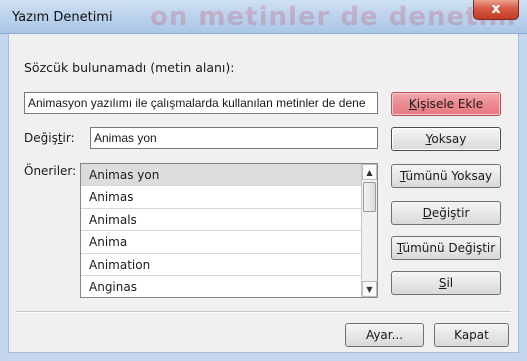 The width and height of the screenshot is (527, 361). I want to click on window-frame-right, so click(523, 197).